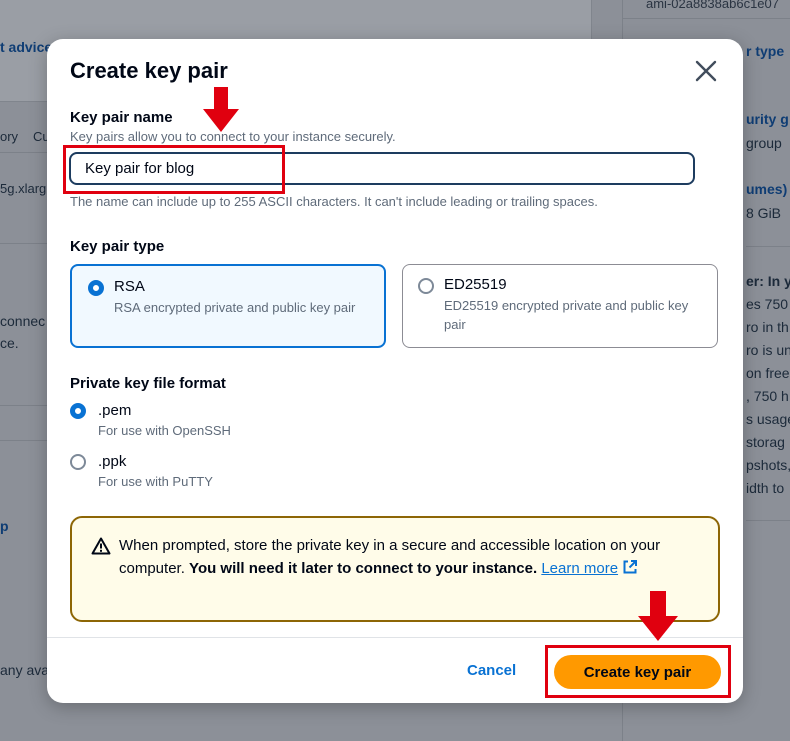 Image resolution: width=790 pixels, height=741 pixels. What do you see at coordinates (96, 288) in the screenshot?
I see `radio-selected` at bounding box center [96, 288].